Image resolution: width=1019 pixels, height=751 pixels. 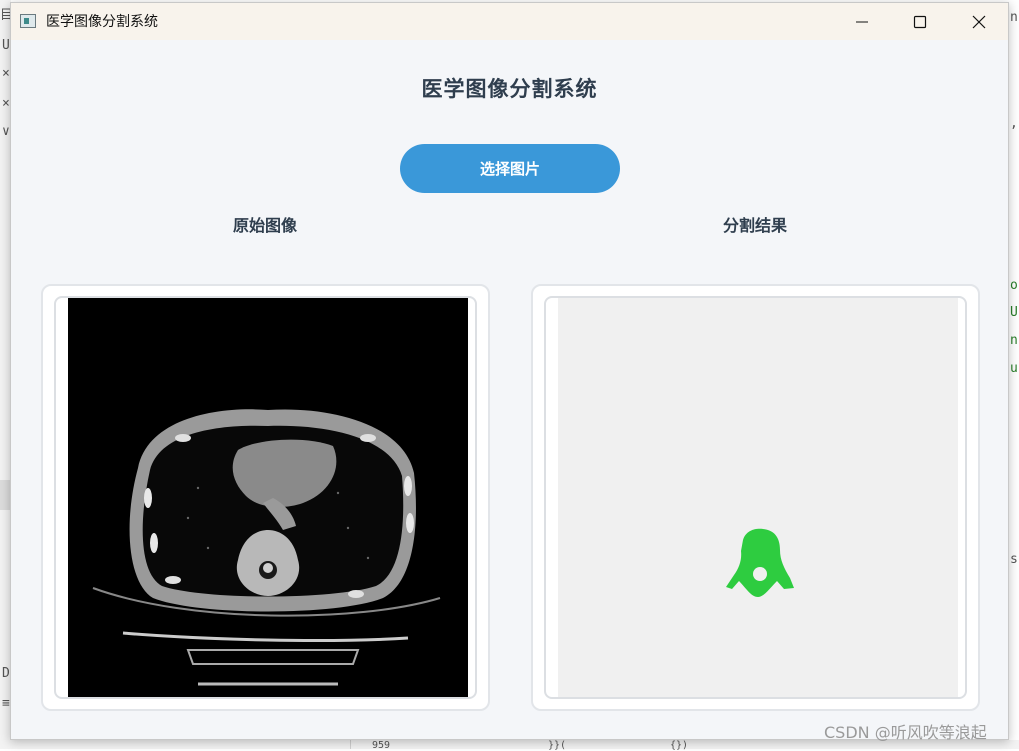 What do you see at coordinates (905, 732) in the screenshot?
I see `watermark: CSDN @听风吹等浪起` at bounding box center [905, 732].